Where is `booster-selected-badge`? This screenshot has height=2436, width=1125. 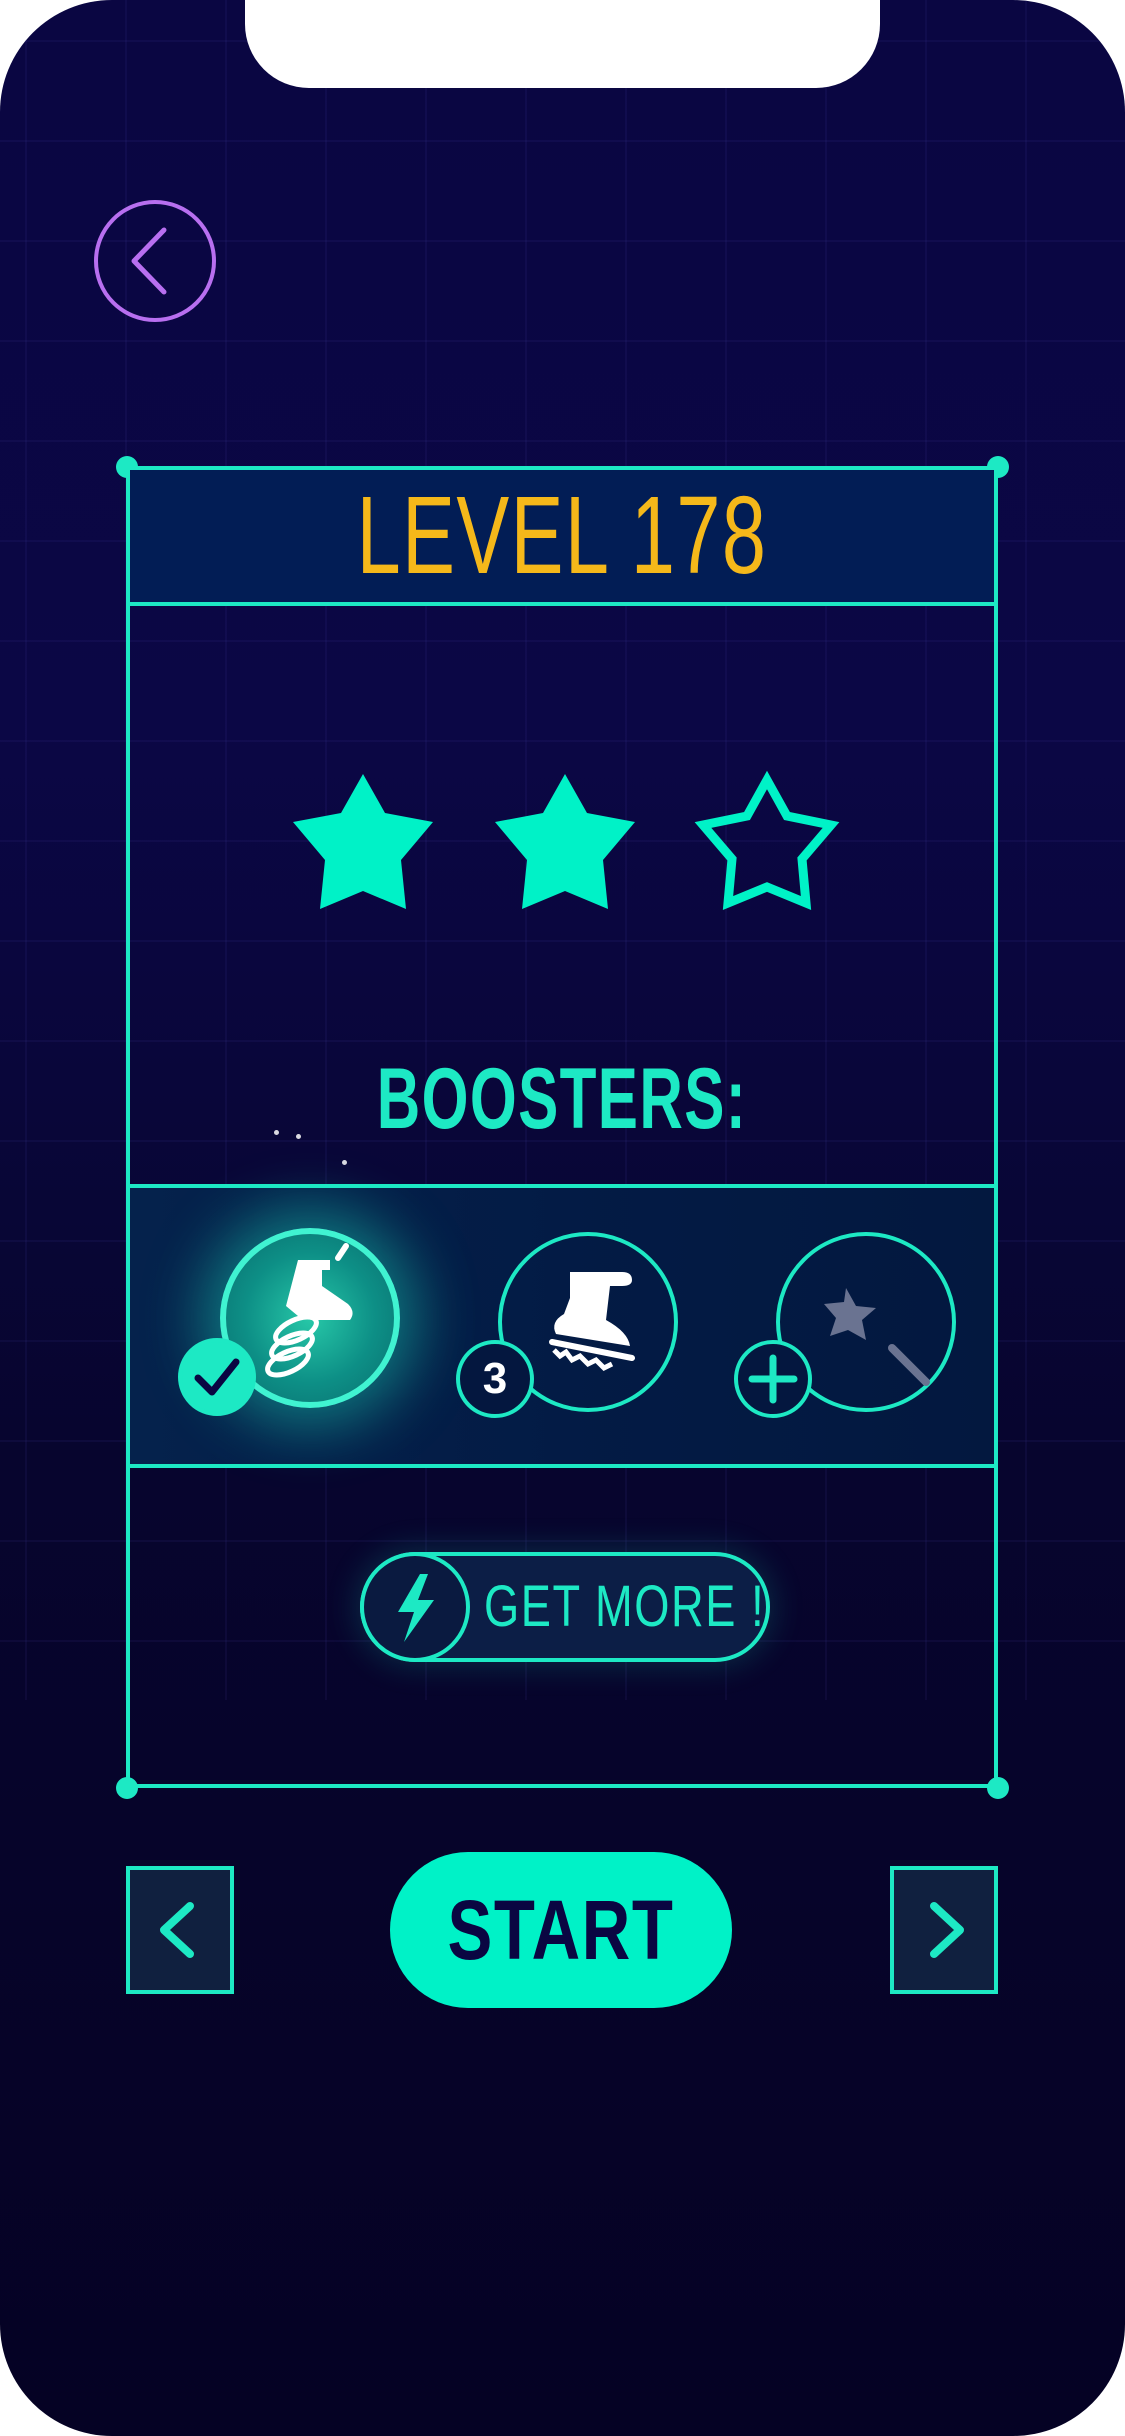
booster-selected-badge is located at coordinates (217, 1377).